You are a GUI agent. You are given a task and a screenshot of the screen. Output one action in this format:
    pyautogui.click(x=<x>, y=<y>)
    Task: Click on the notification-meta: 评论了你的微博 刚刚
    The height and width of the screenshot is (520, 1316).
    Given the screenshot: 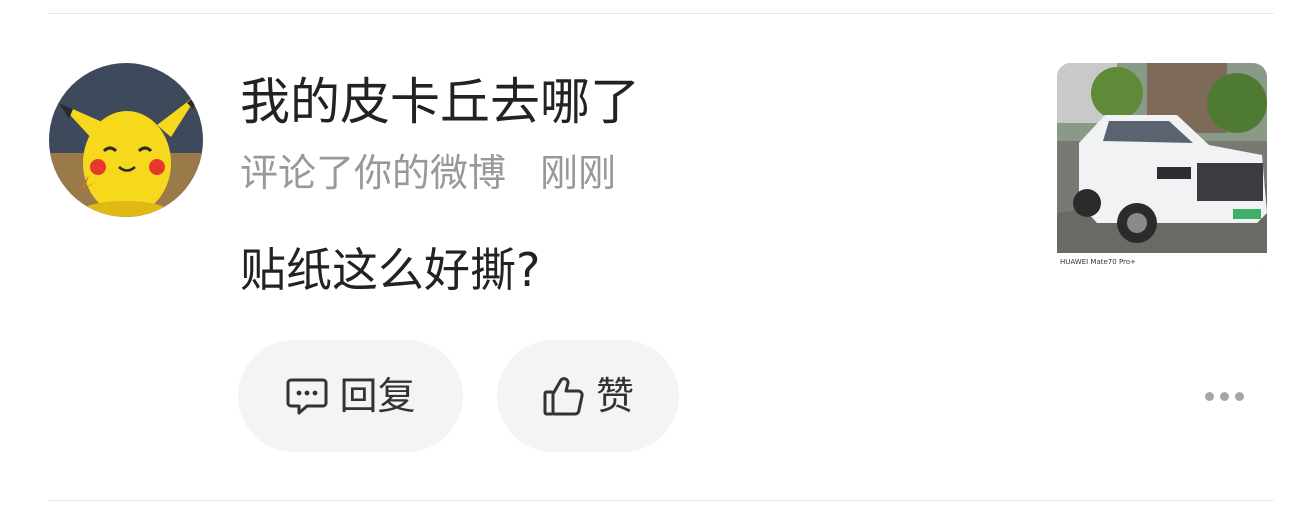 What is the action you would take?
    pyautogui.click(x=428, y=173)
    